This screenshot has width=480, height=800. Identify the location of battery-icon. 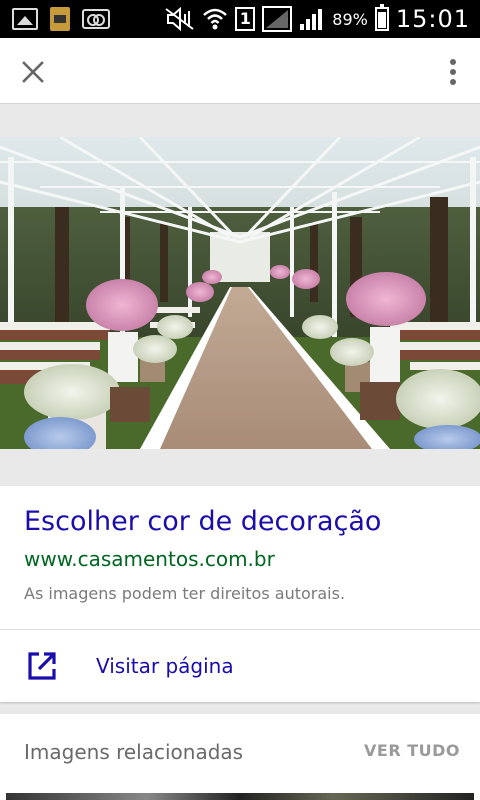
(381, 17).